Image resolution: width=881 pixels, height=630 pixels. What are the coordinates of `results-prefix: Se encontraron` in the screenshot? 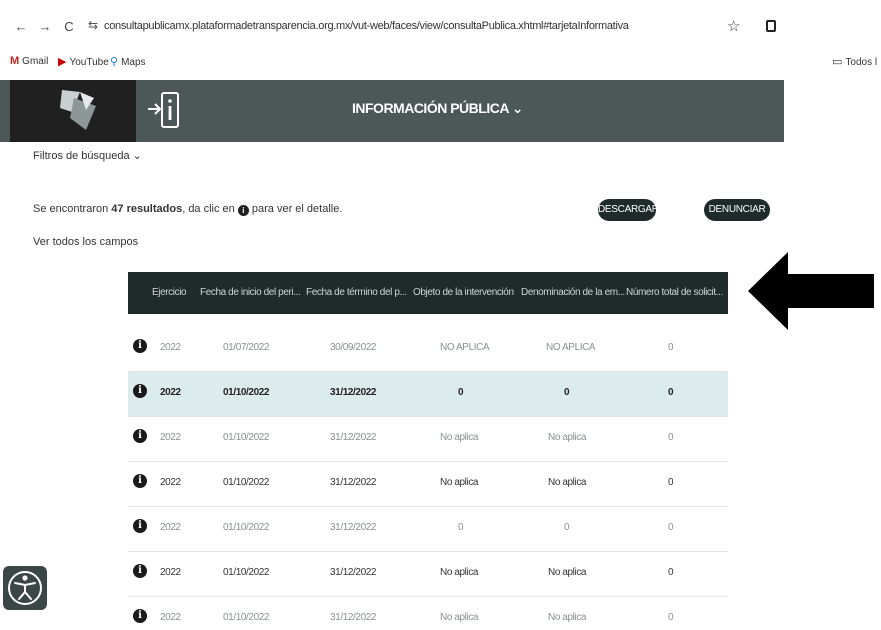 It's located at (72, 209).